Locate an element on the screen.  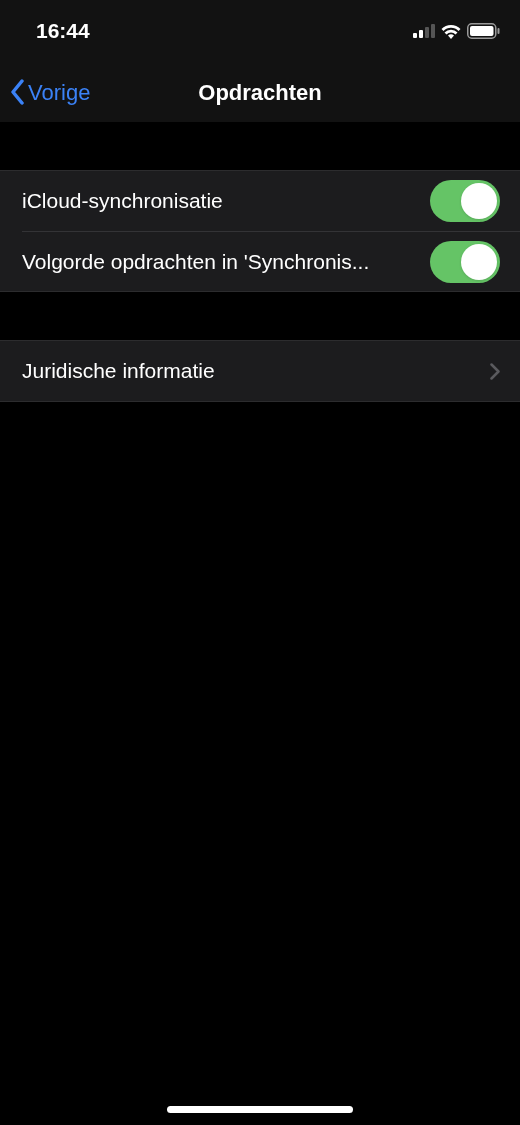
setting-label: Juridische informatie is located at coordinates (119, 371).